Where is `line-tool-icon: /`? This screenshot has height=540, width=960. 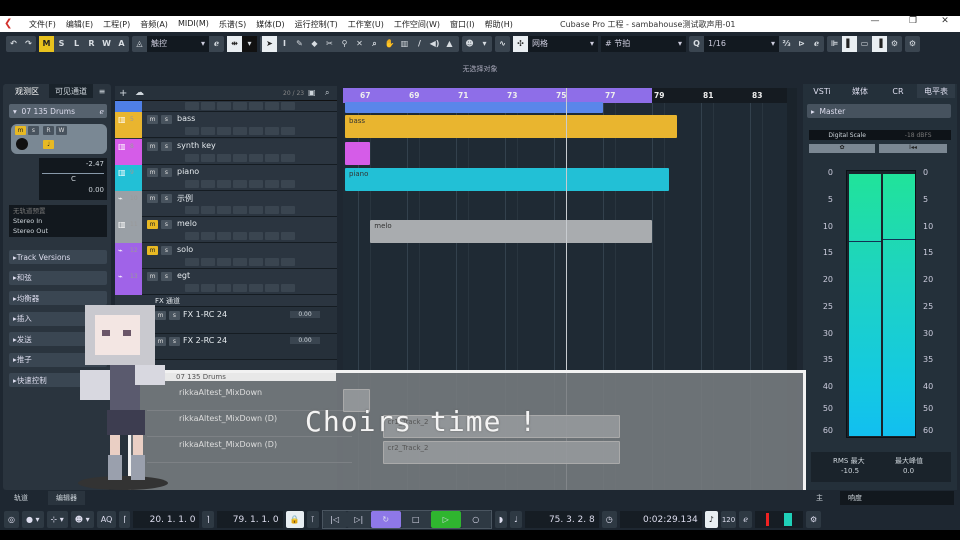
line-tool-icon: / is located at coordinates (419, 44).